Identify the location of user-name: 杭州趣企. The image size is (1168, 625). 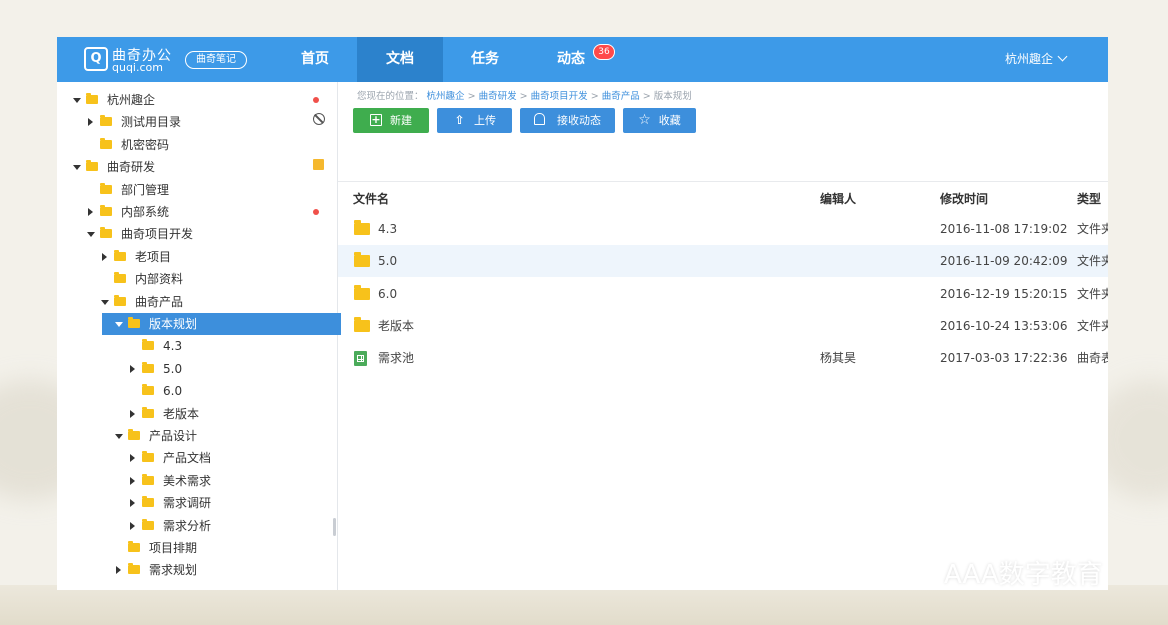
(1029, 59).